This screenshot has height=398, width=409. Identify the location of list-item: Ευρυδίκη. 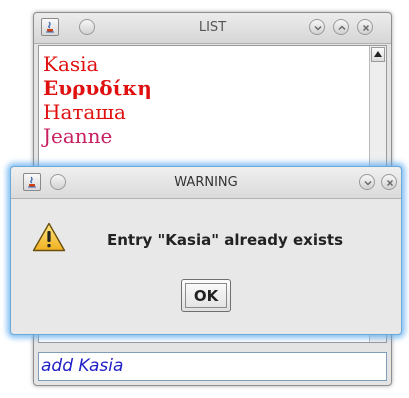
(97, 88).